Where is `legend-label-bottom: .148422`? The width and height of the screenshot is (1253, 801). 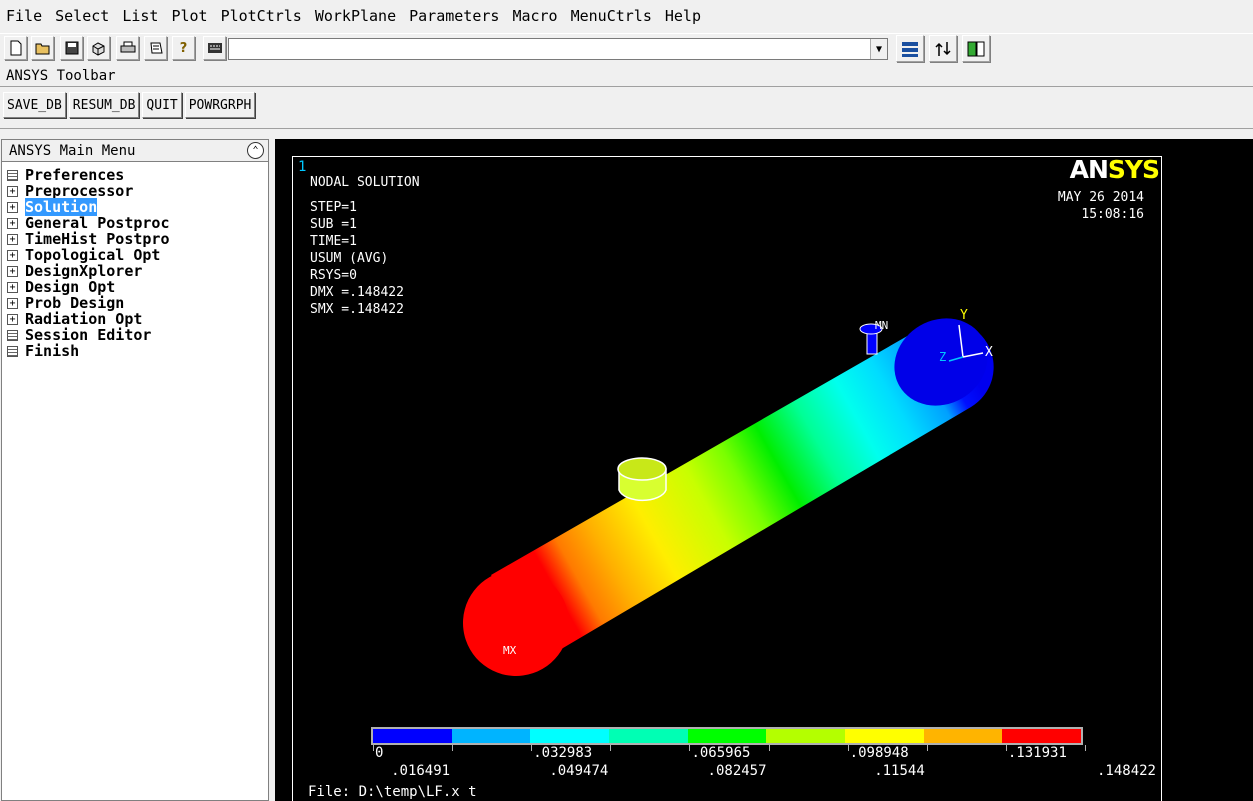 legend-label-bottom: .148422 is located at coordinates (1126, 771).